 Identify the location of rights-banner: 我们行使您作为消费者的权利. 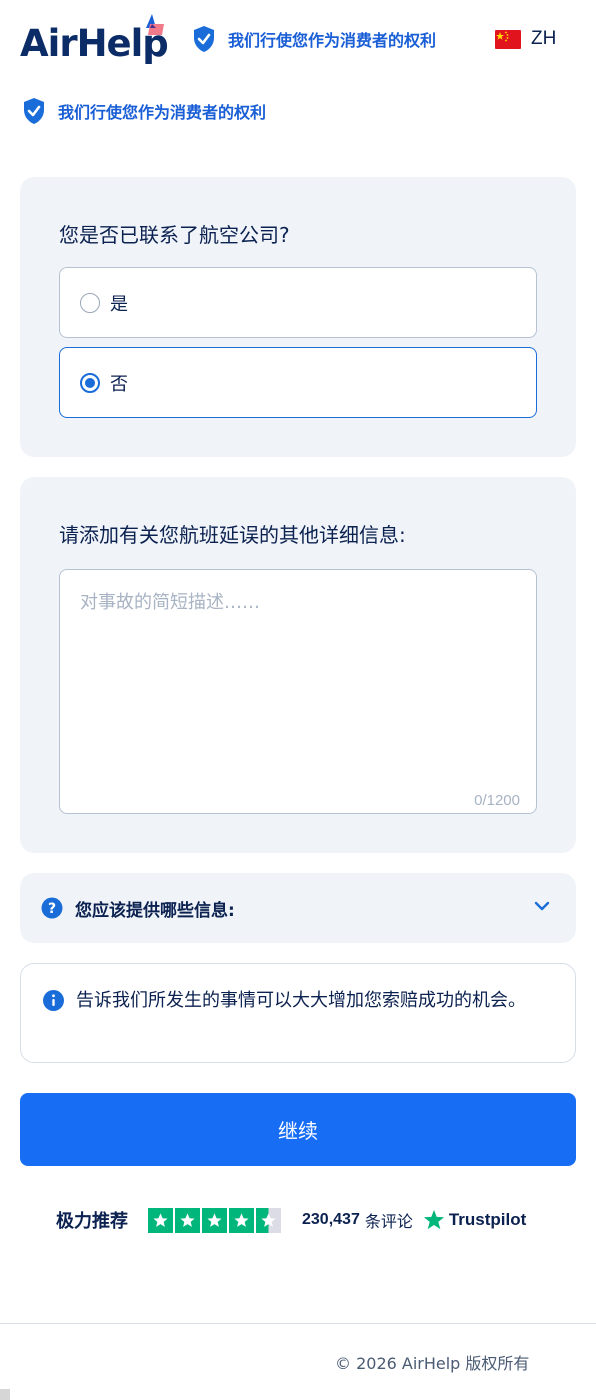
(144, 111).